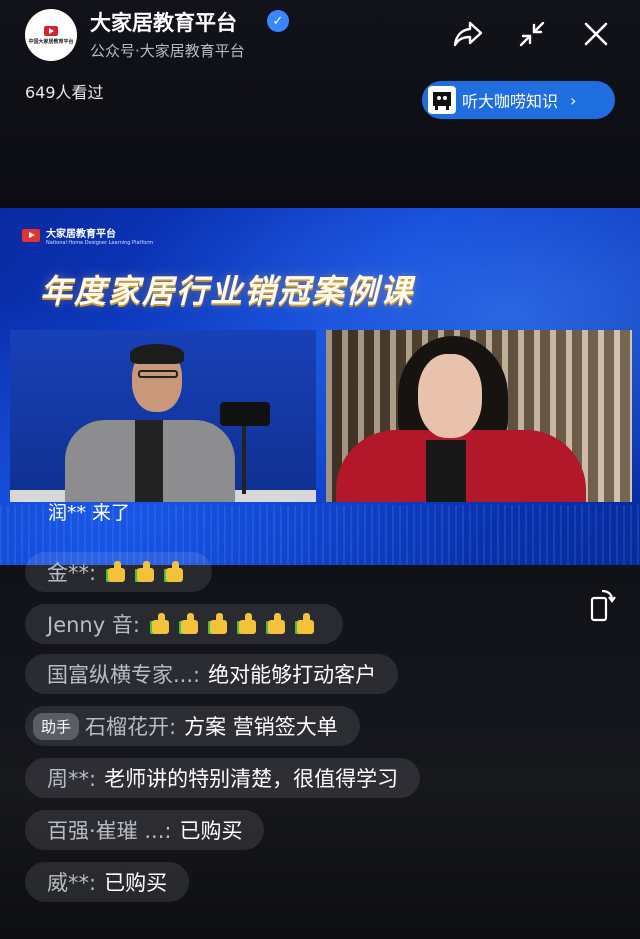 This screenshot has width=640, height=939. I want to click on avatar-logo-text: 中国大家居教育平台, so click(51, 41).